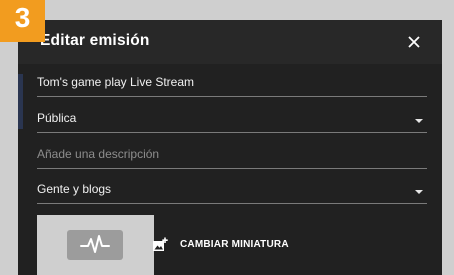 This screenshot has height=275, width=454. I want to click on change-thumbnail-button: CAMBIAR MINIATURA, so click(220, 244).